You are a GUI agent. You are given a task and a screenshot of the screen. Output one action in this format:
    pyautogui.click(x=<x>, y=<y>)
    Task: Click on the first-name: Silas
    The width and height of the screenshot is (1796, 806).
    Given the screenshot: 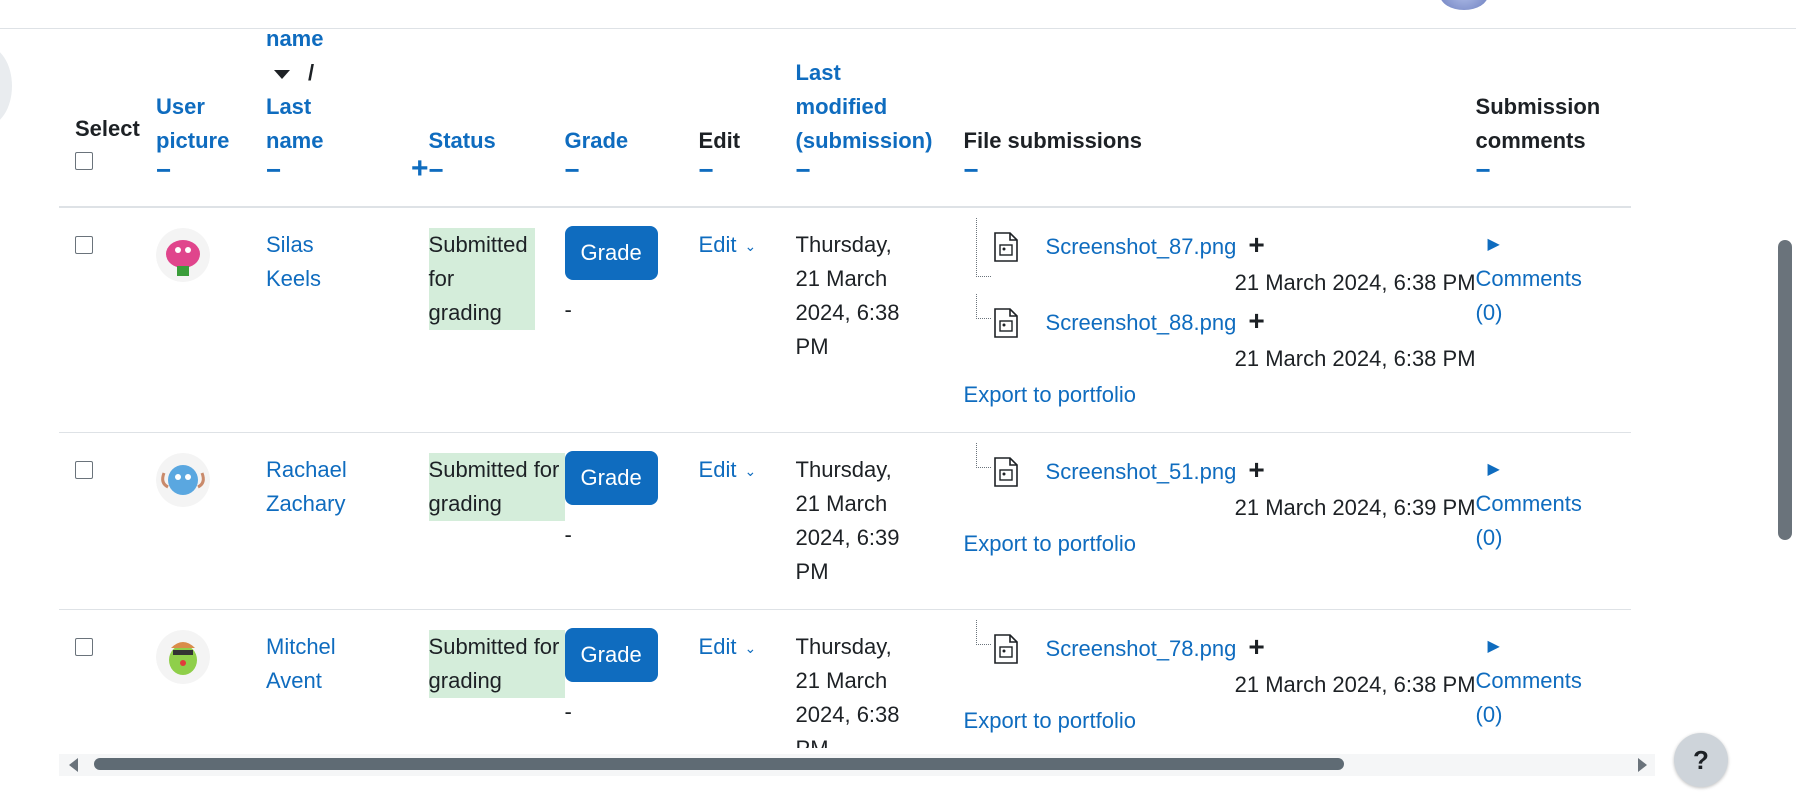 What is the action you would take?
    pyautogui.click(x=290, y=244)
    